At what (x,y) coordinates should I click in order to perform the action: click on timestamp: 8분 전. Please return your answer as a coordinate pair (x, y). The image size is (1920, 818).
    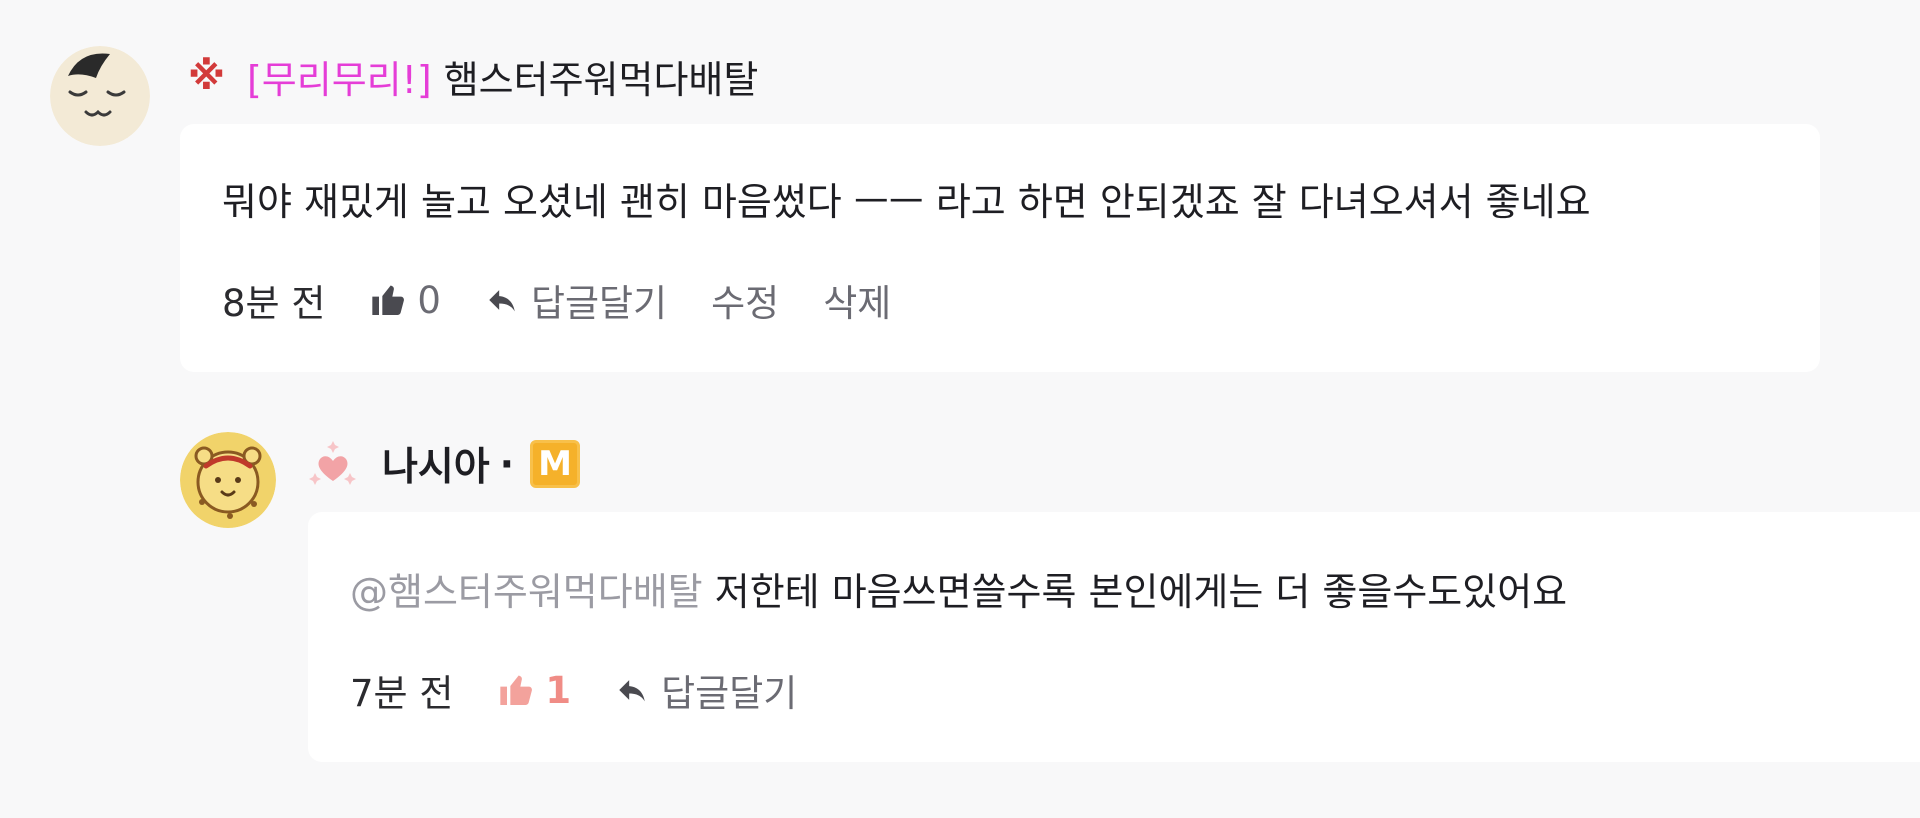
    Looking at the image, I should click on (274, 303).